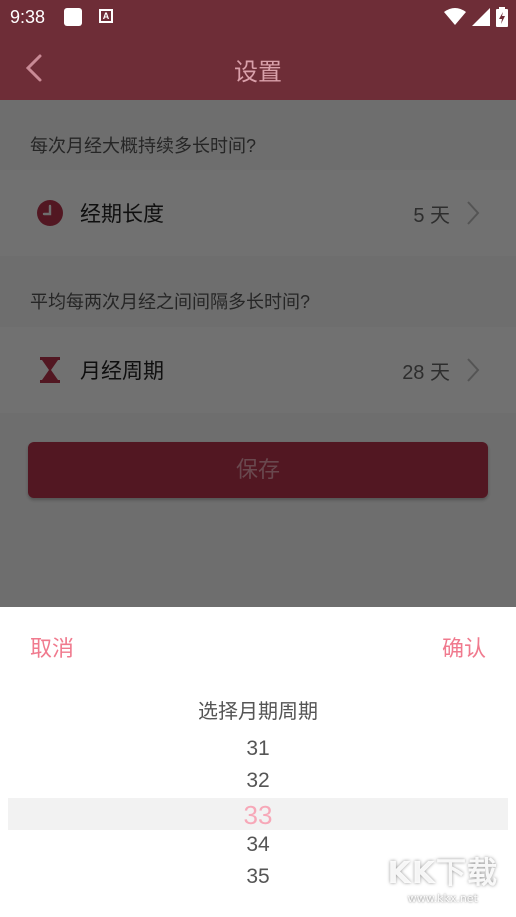  I want to click on picker-option: 32, so click(258, 781).